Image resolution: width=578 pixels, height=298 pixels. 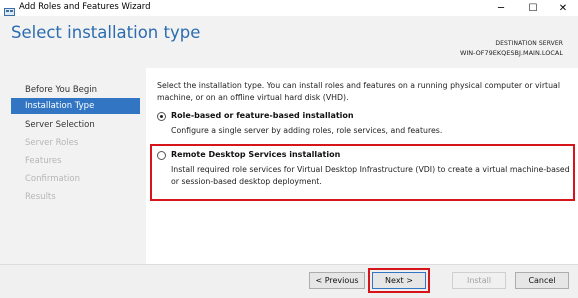 What do you see at coordinates (75, 90) in the screenshot?
I see `nav-item-before-you-begin: Before You Begin` at bounding box center [75, 90].